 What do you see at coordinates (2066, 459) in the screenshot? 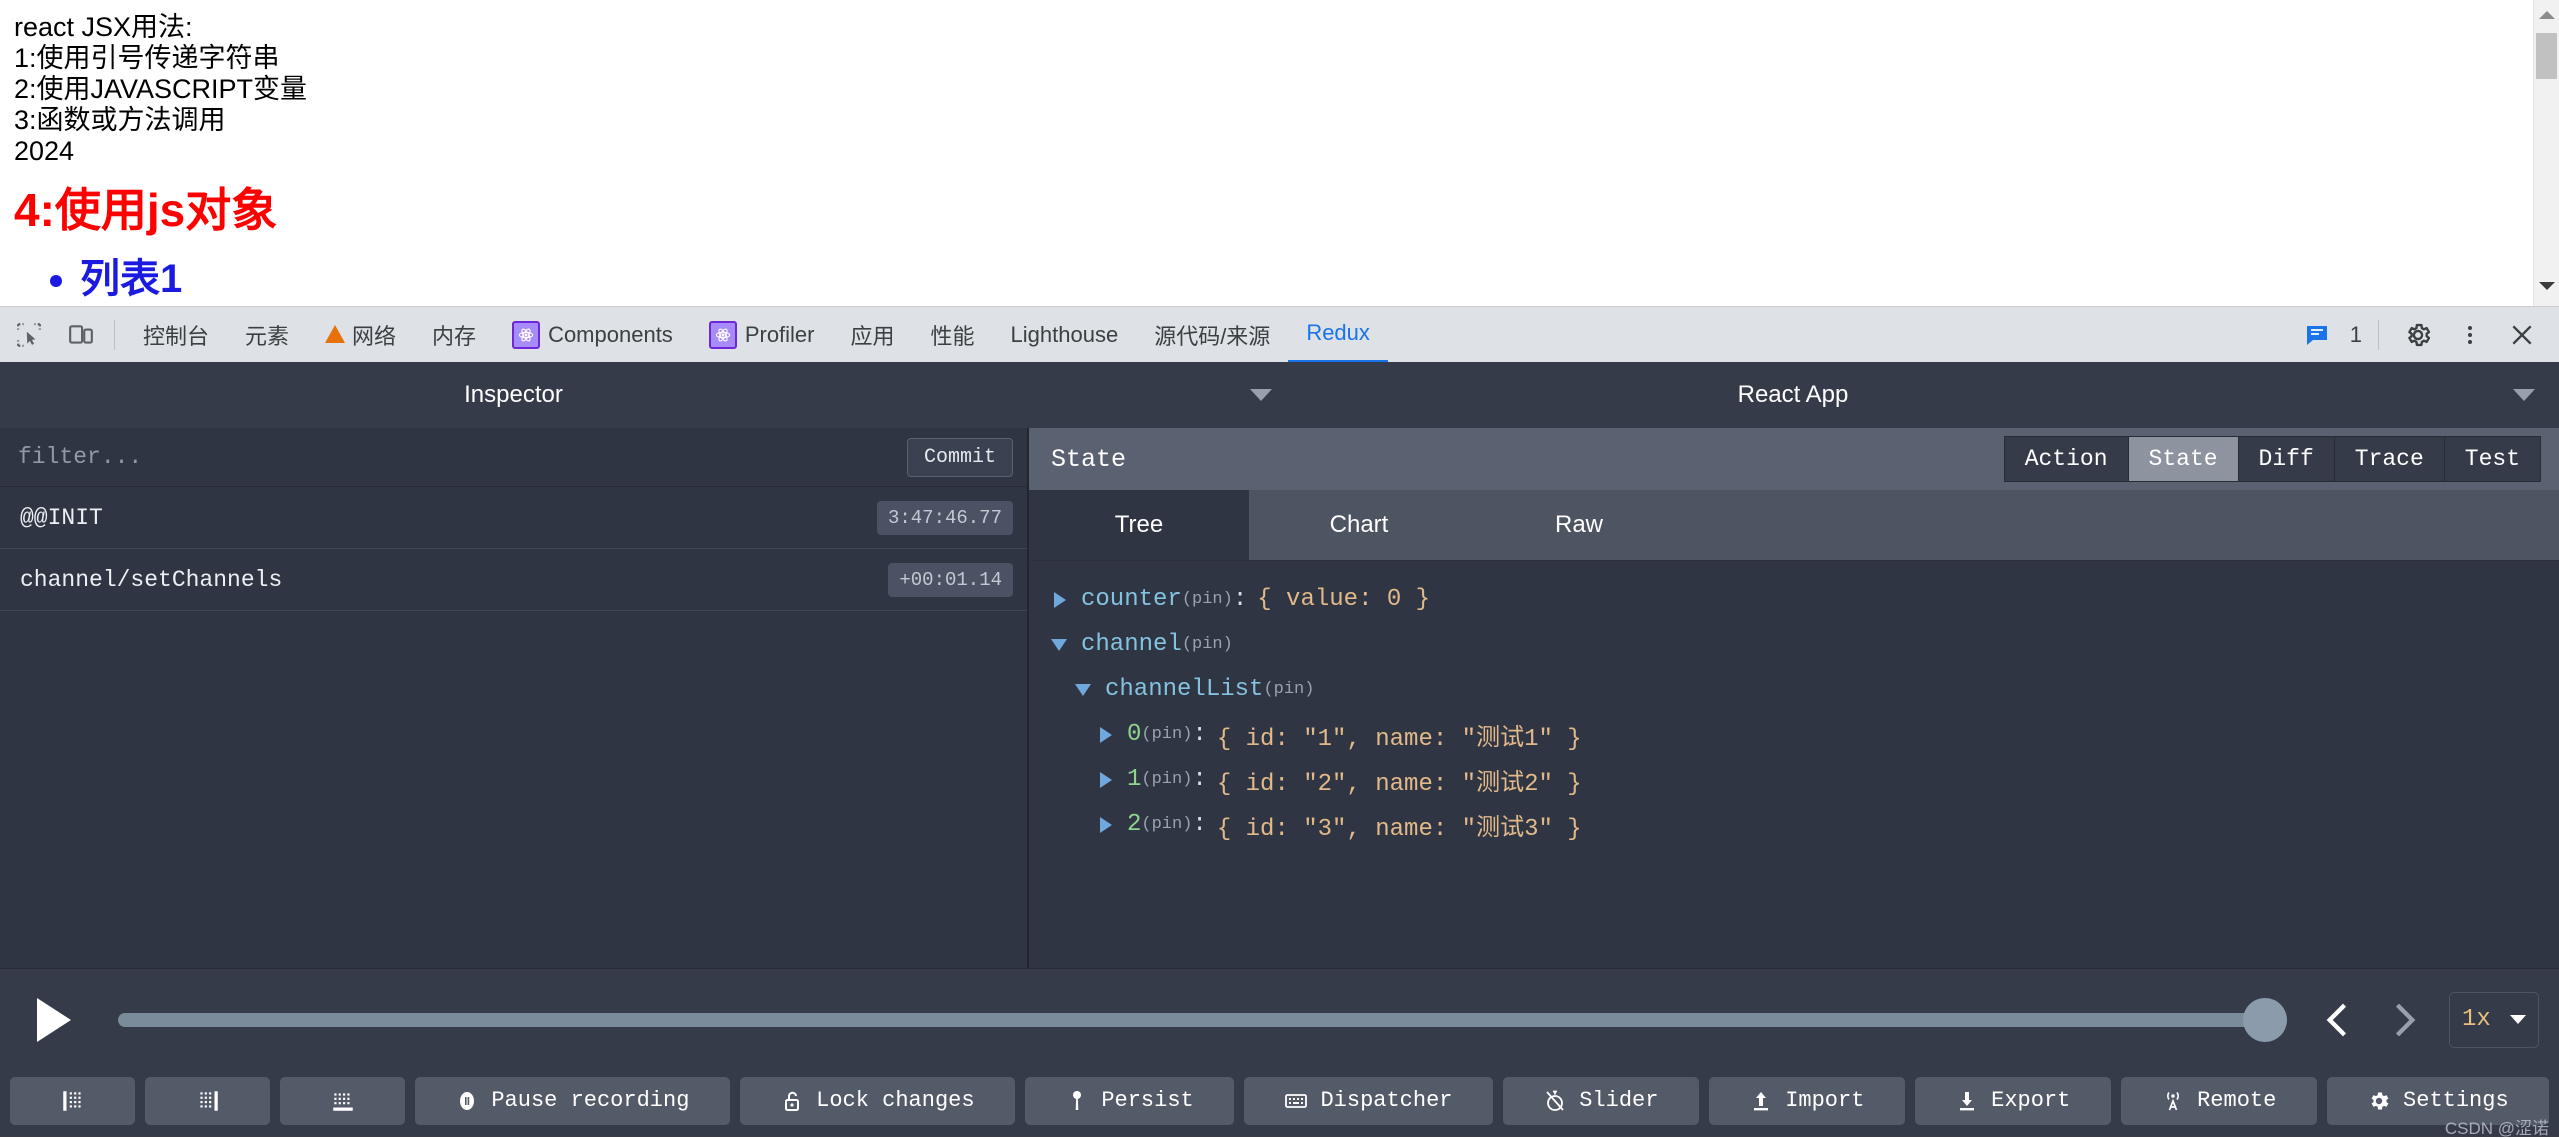
I see `tab-action: Action` at bounding box center [2066, 459].